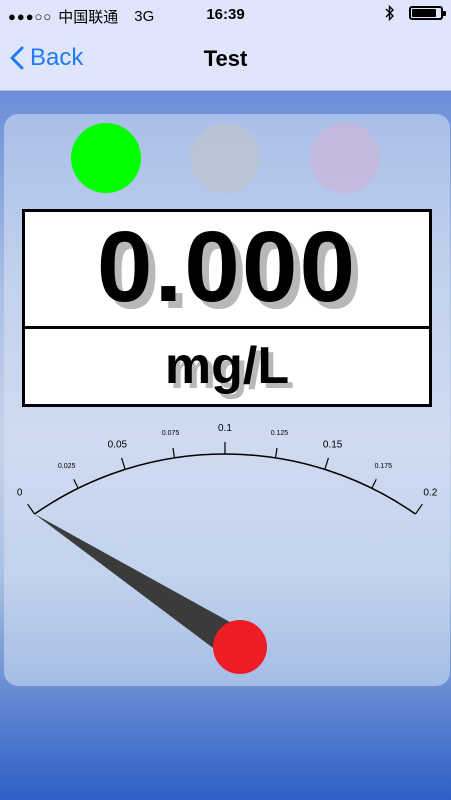 Image resolution: width=451 pixels, height=800 pixels. What do you see at coordinates (384, 466) in the screenshot?
I see `gauge-tick-label: 0.175` at bounding box center [384, 466].